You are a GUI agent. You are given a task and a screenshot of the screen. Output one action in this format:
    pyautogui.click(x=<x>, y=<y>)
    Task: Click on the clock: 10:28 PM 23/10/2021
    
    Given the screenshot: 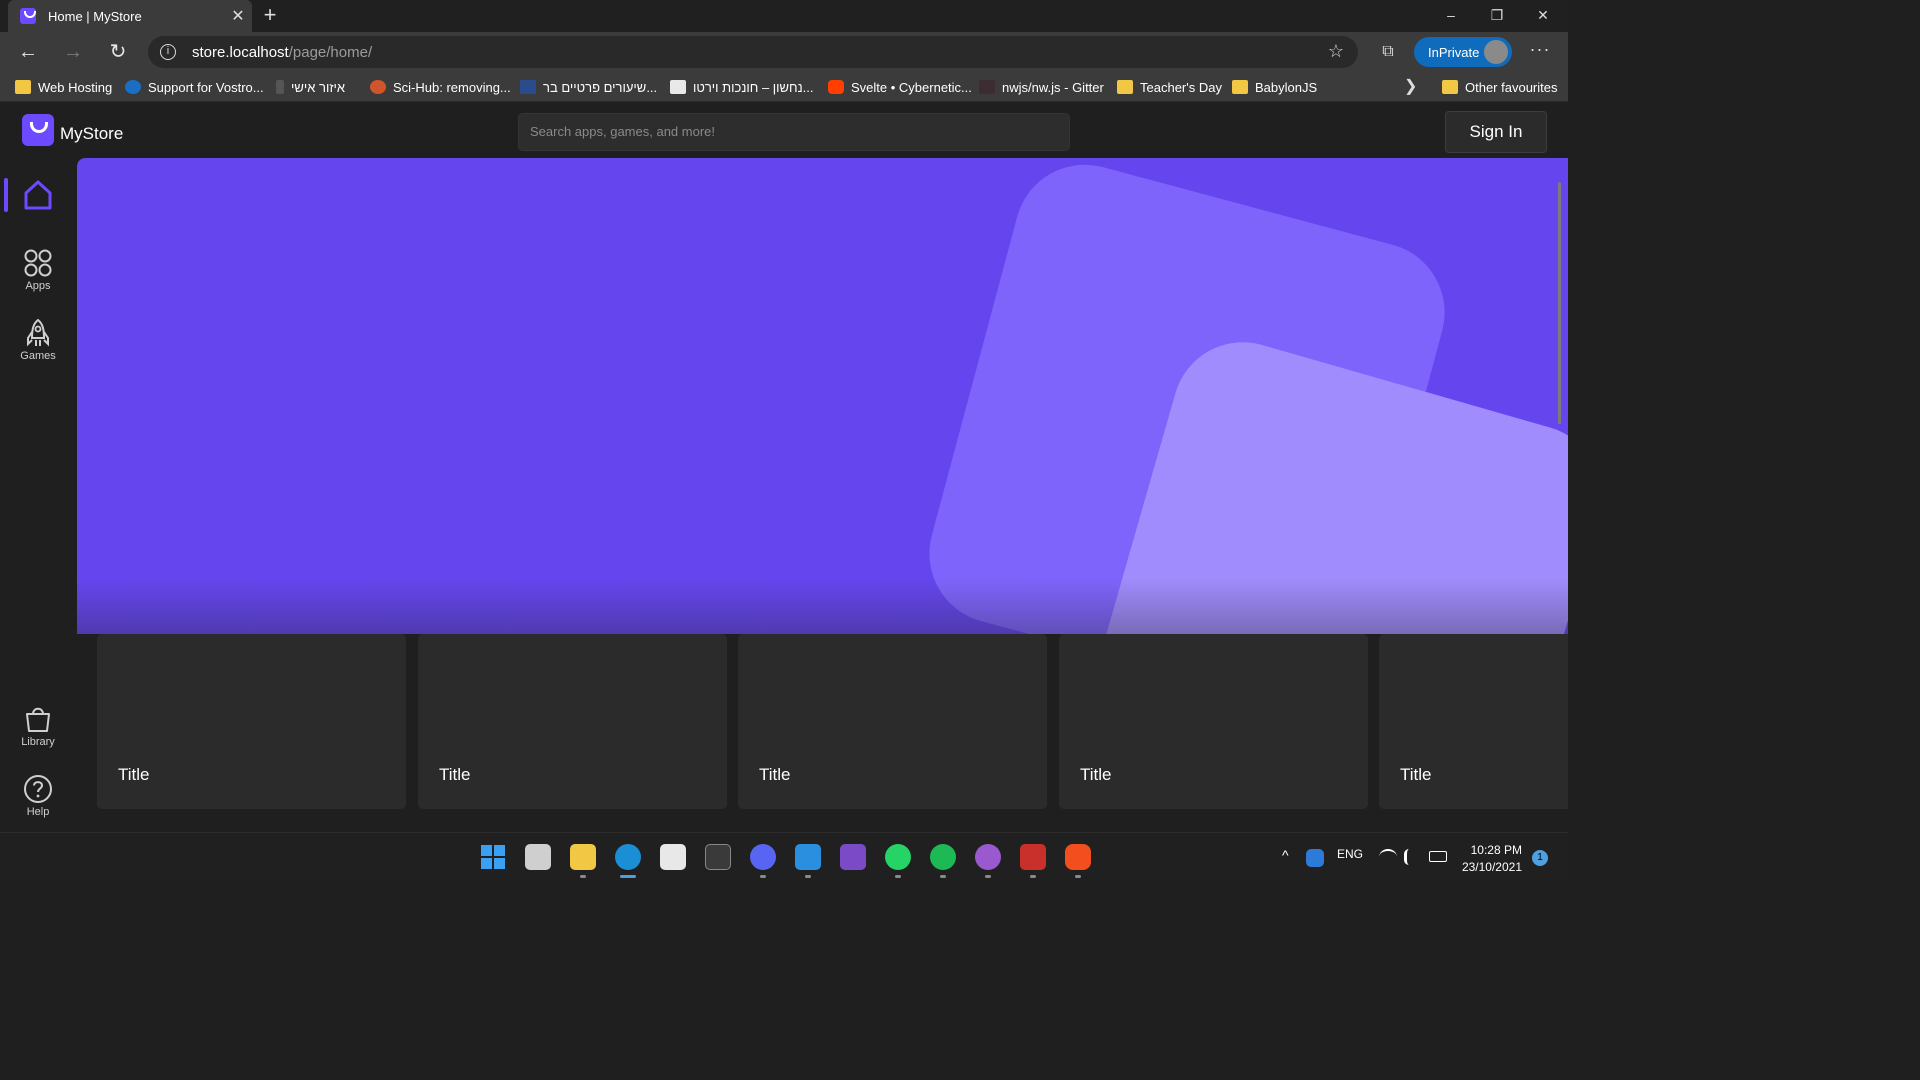 What is the action you would take?
    pyautogui.click(x=1491, y=859)
    